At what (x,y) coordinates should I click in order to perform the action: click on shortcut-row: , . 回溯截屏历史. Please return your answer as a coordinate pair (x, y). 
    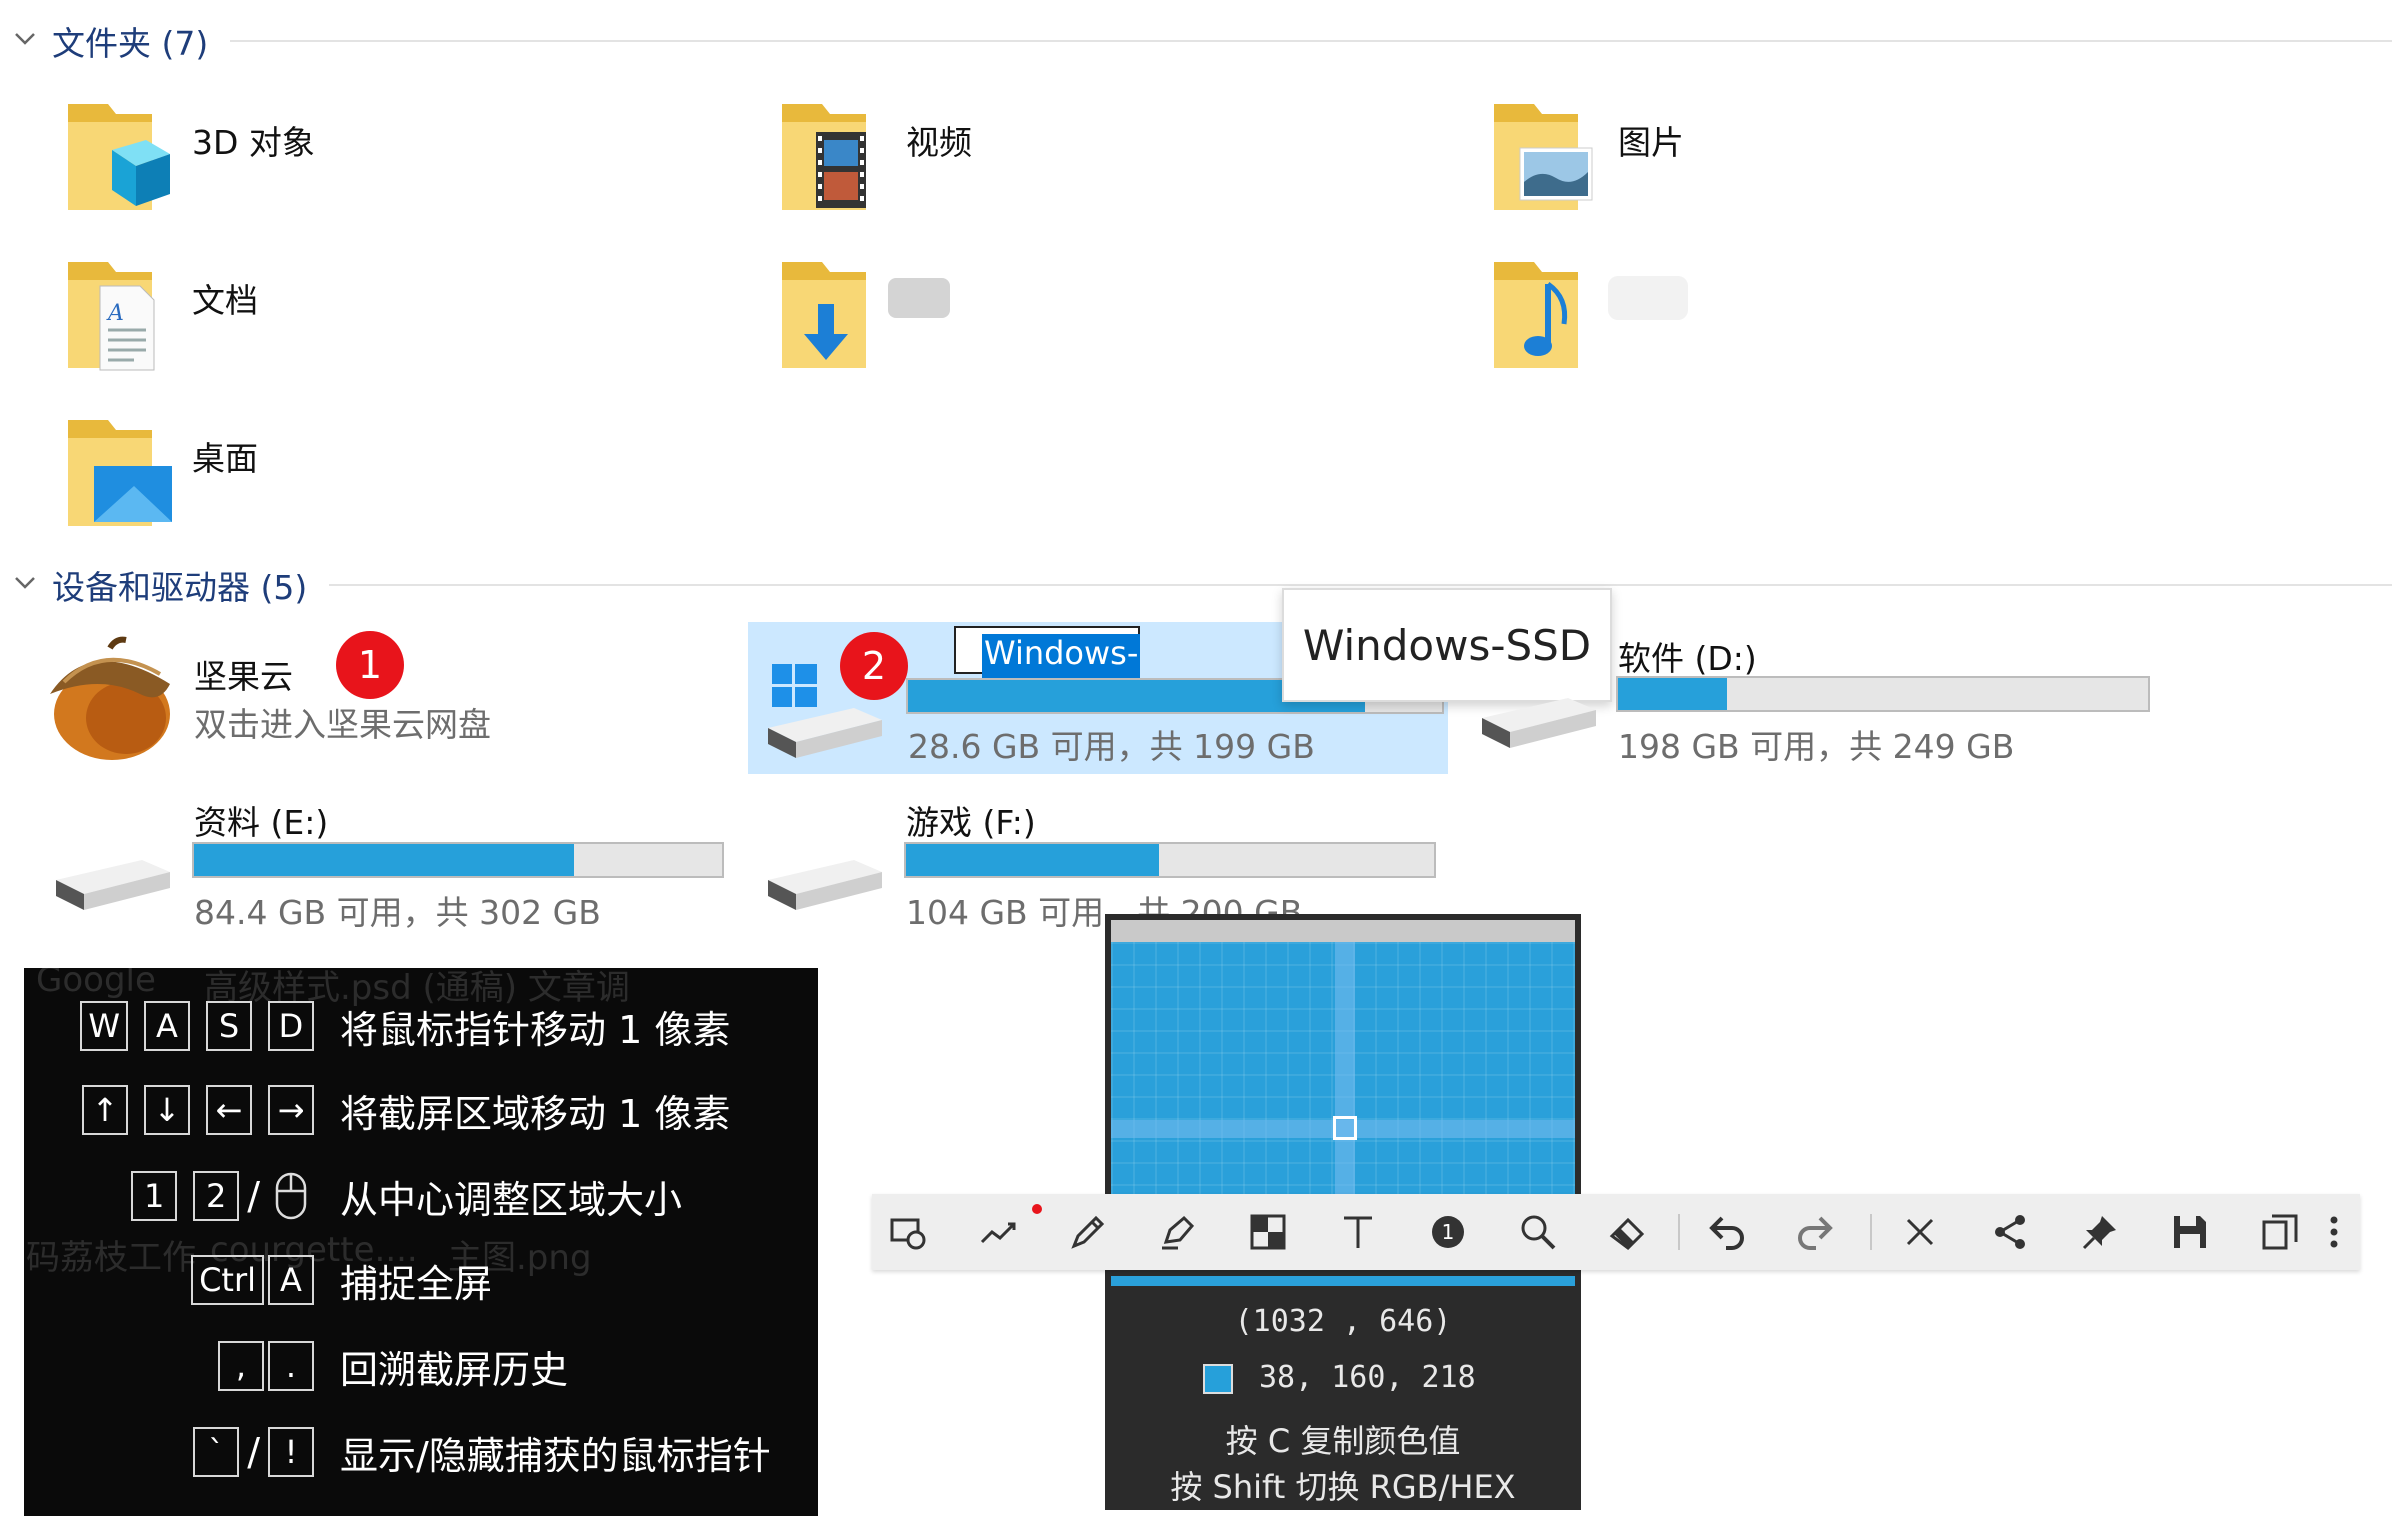
    Looking at the image, I should click on (421, 1366).